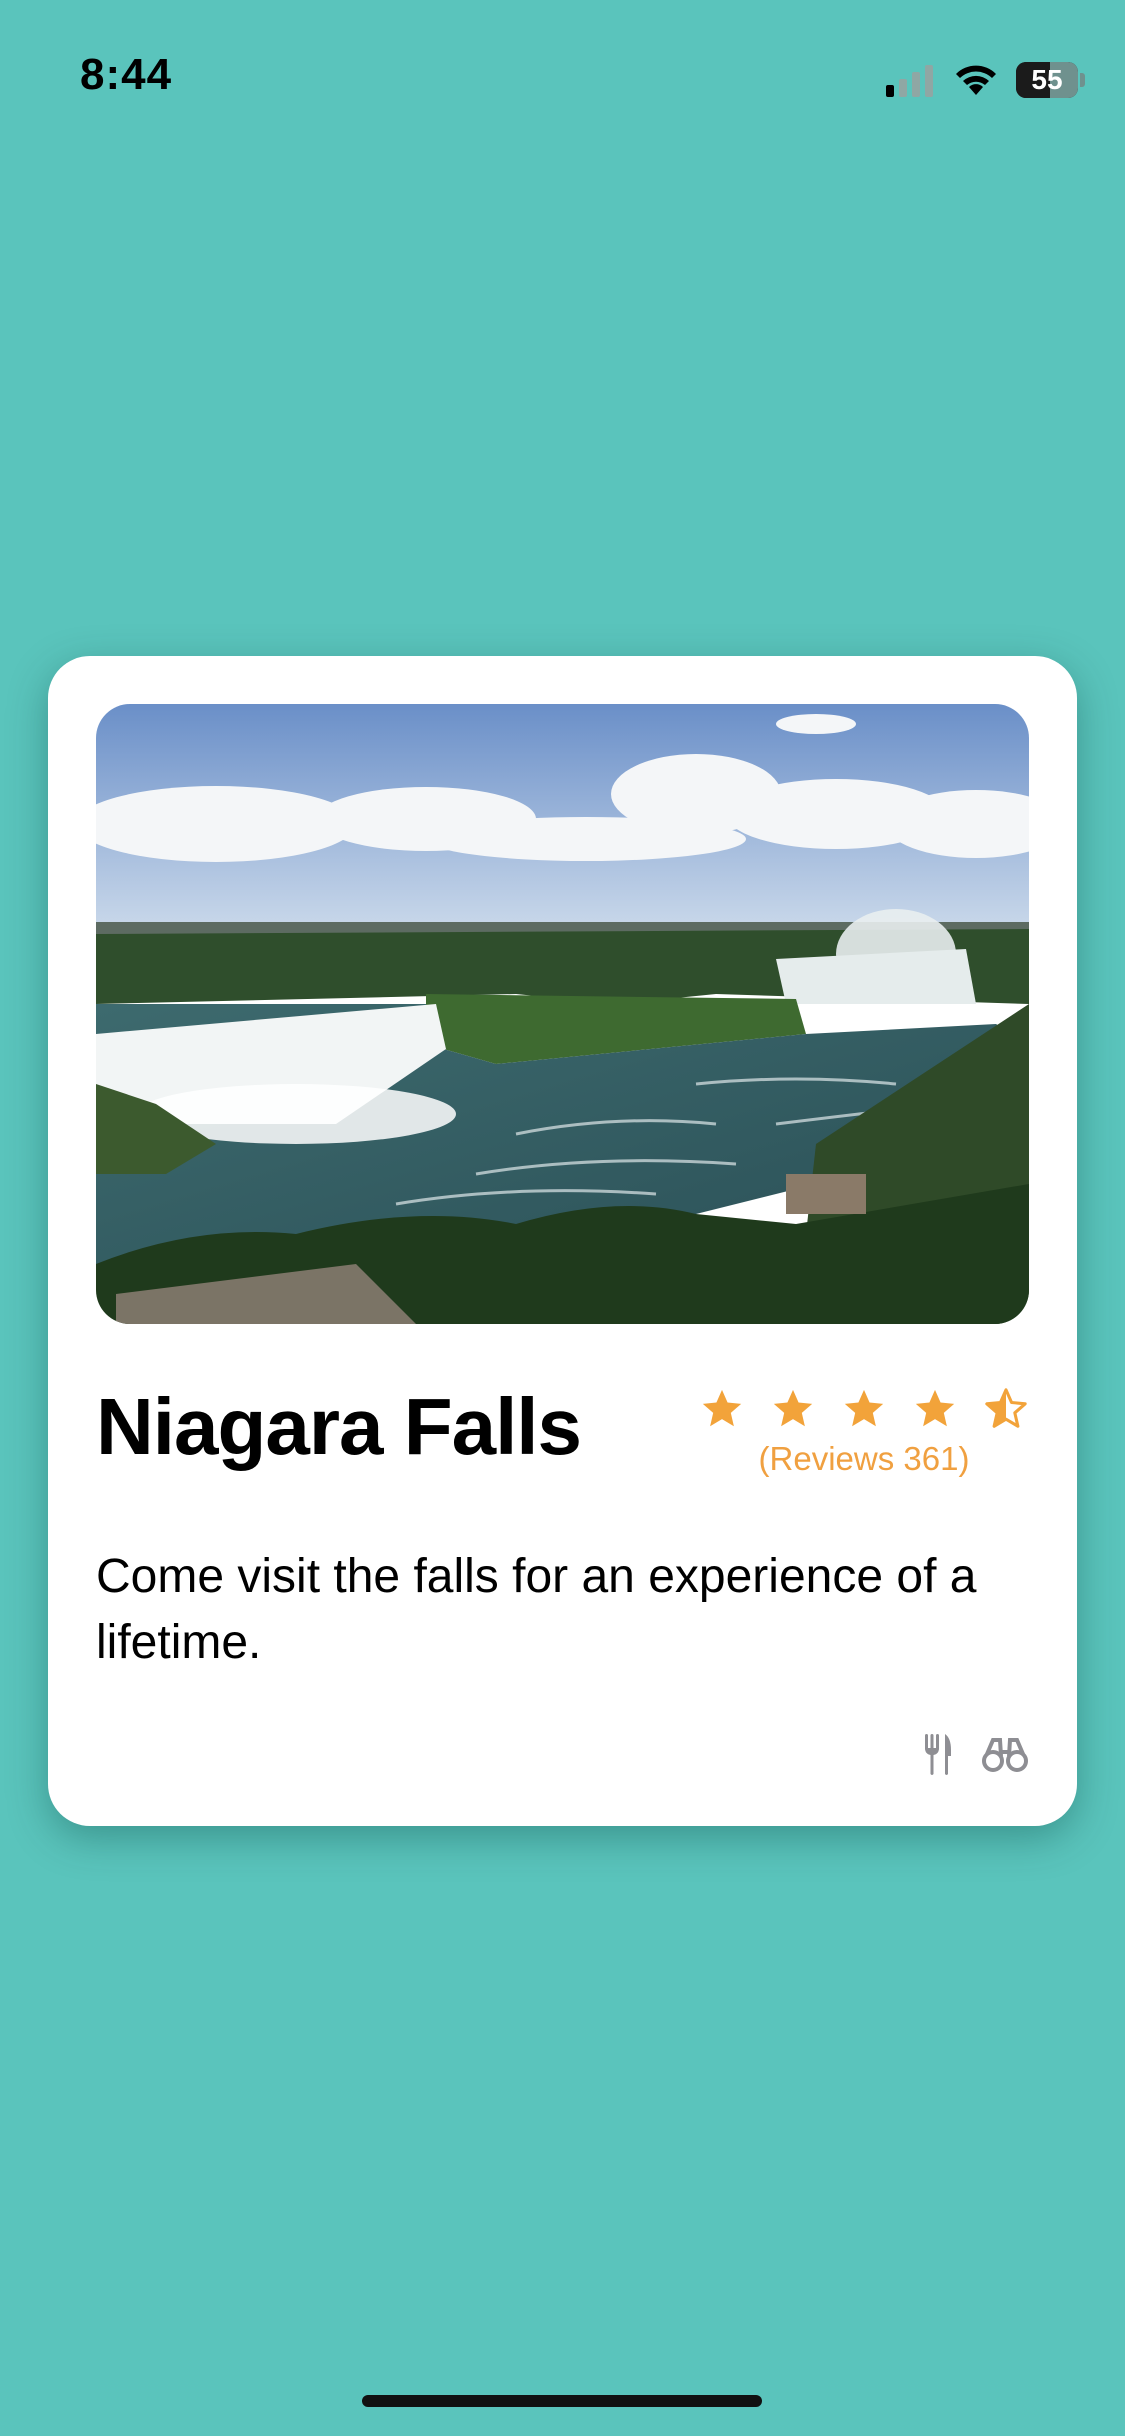 Image resolution: width=1125 pixels, height=2436 pixels. What do you see at coordinates (976, 80) in the screenshot?
I see `wifi-icon` at bounding box center [976, 80].